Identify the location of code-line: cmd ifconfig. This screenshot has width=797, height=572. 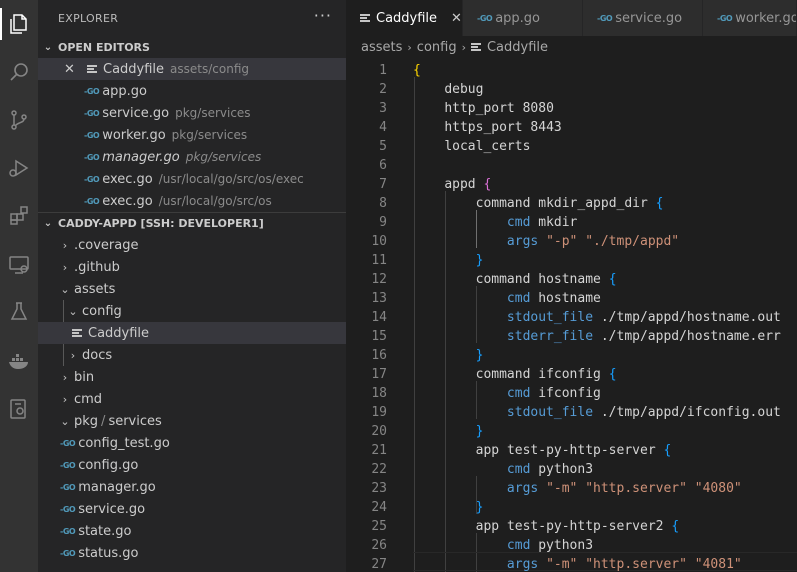
(553, 393).